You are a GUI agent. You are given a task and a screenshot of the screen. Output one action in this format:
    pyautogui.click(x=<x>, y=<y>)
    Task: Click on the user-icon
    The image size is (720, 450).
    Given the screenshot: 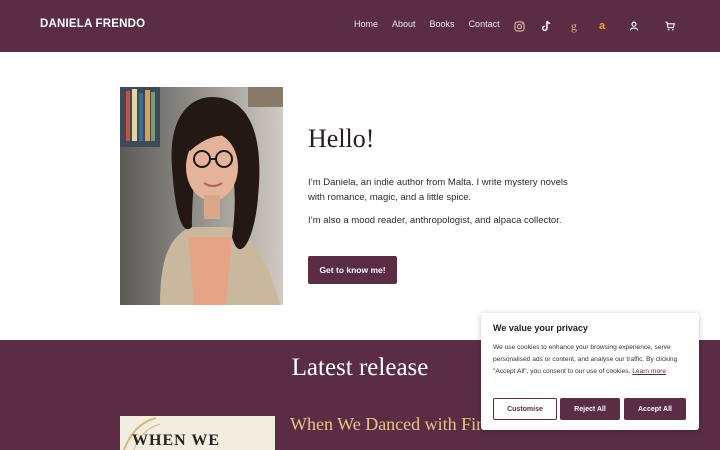 What is the action you would take?
    pyautogui.click(x=634, y=26)
    